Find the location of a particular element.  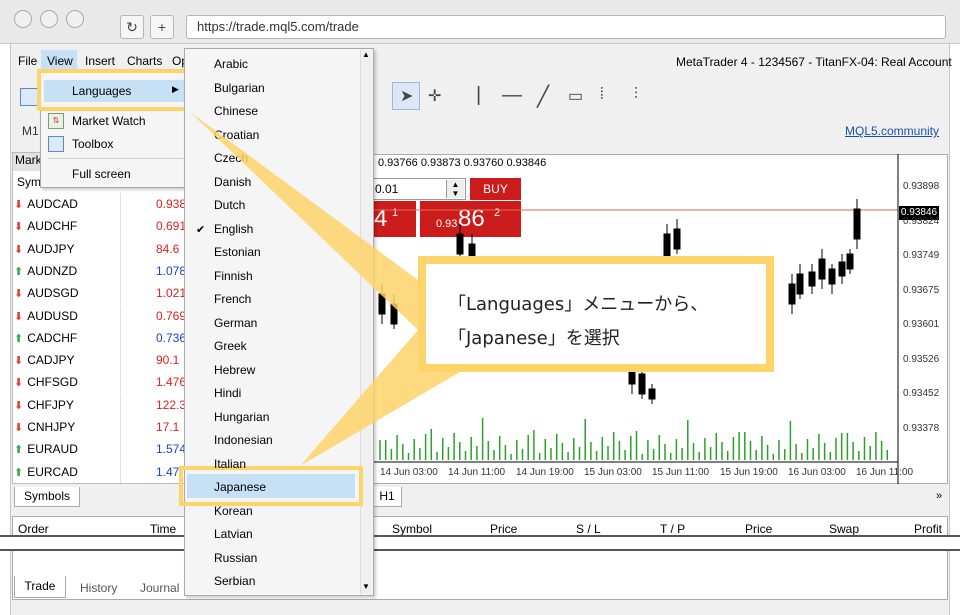

callout-line-1: 「Languages」メニューから、 is located at coordinates (578, 304).